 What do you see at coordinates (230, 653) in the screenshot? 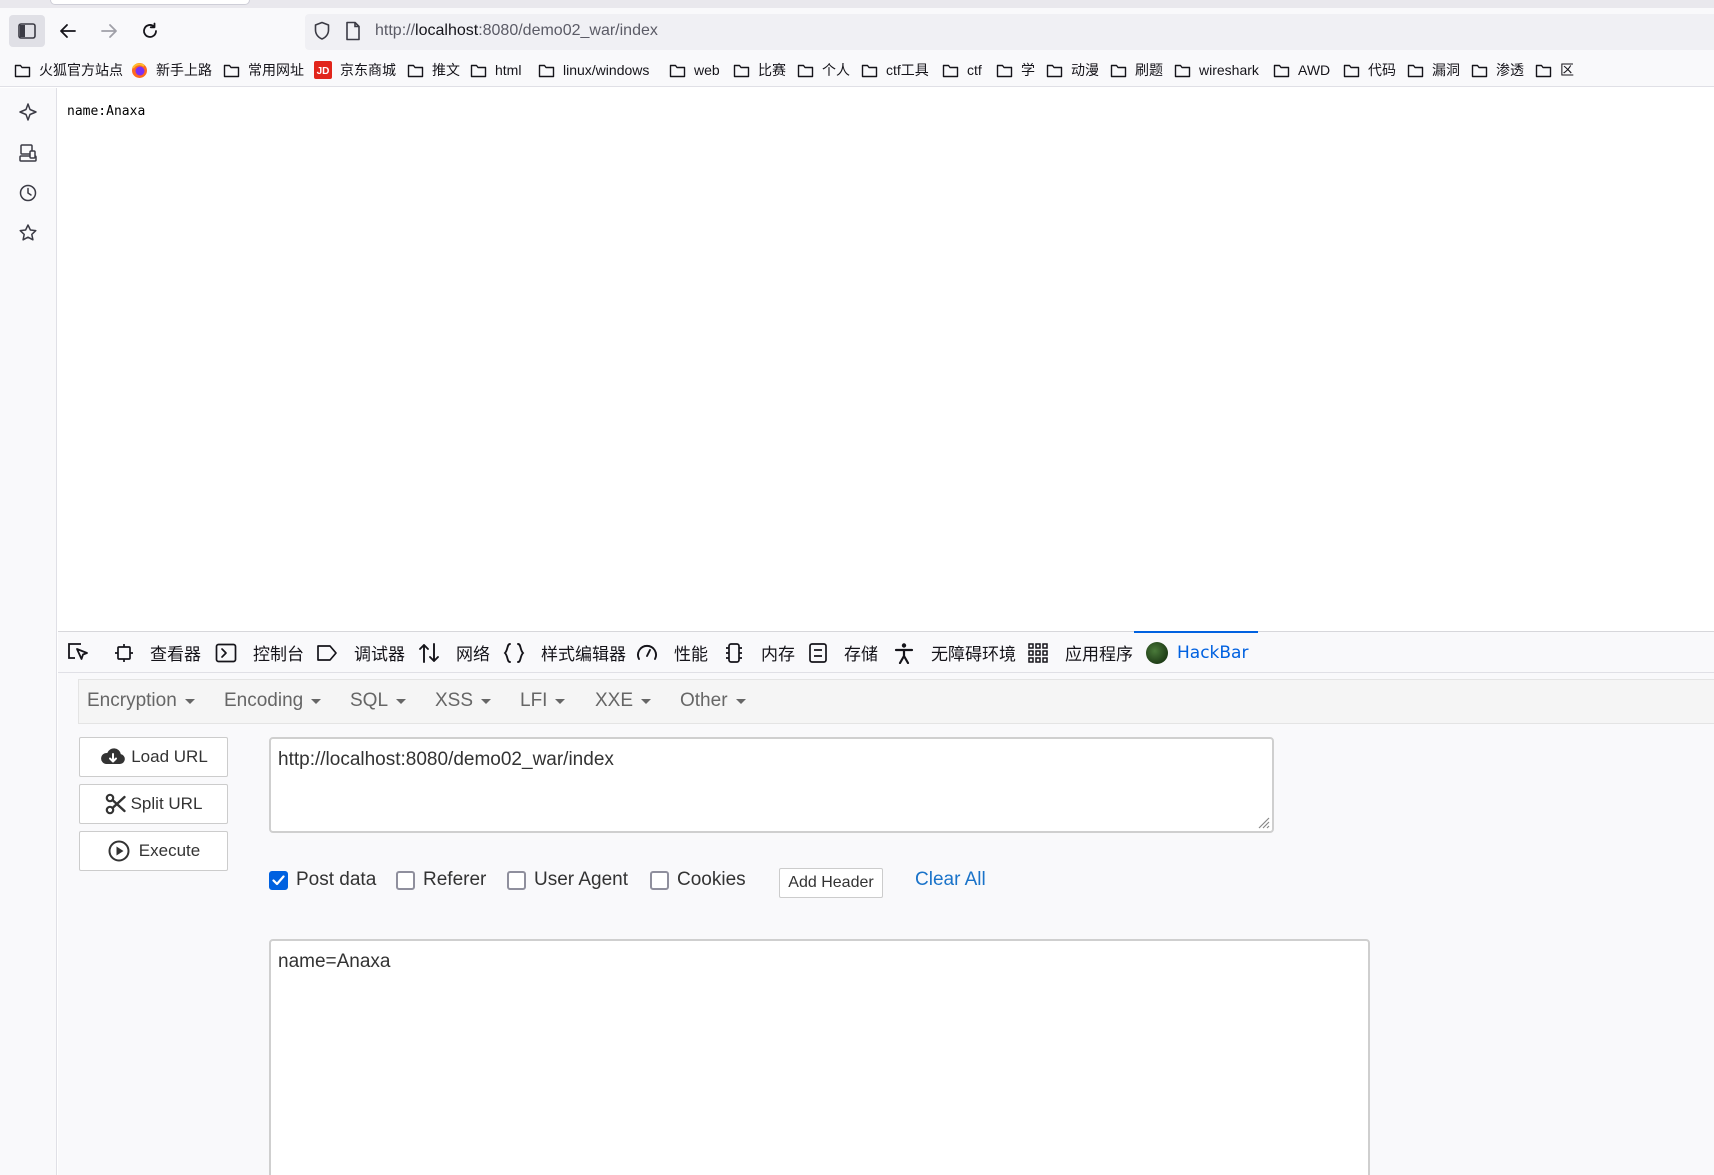
I see `console-icon` at bounding box center [230, 653].